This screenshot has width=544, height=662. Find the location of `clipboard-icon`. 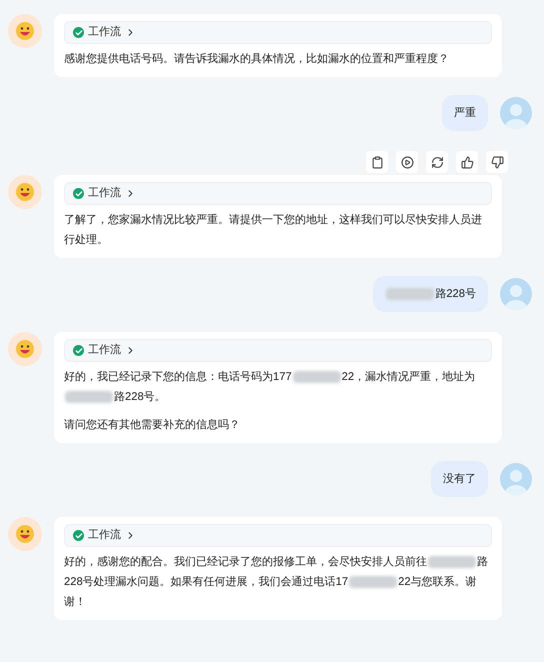

clipboard-icon is located at coordinates (377, 162).